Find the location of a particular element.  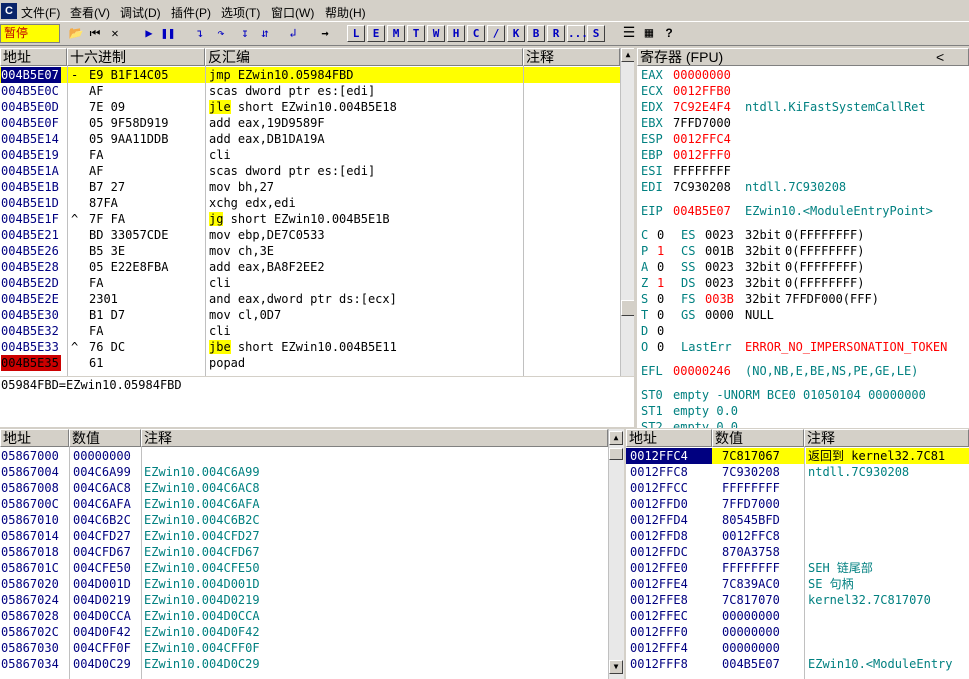

dump-header-address: 地址 is located at coordinates (34, 438).